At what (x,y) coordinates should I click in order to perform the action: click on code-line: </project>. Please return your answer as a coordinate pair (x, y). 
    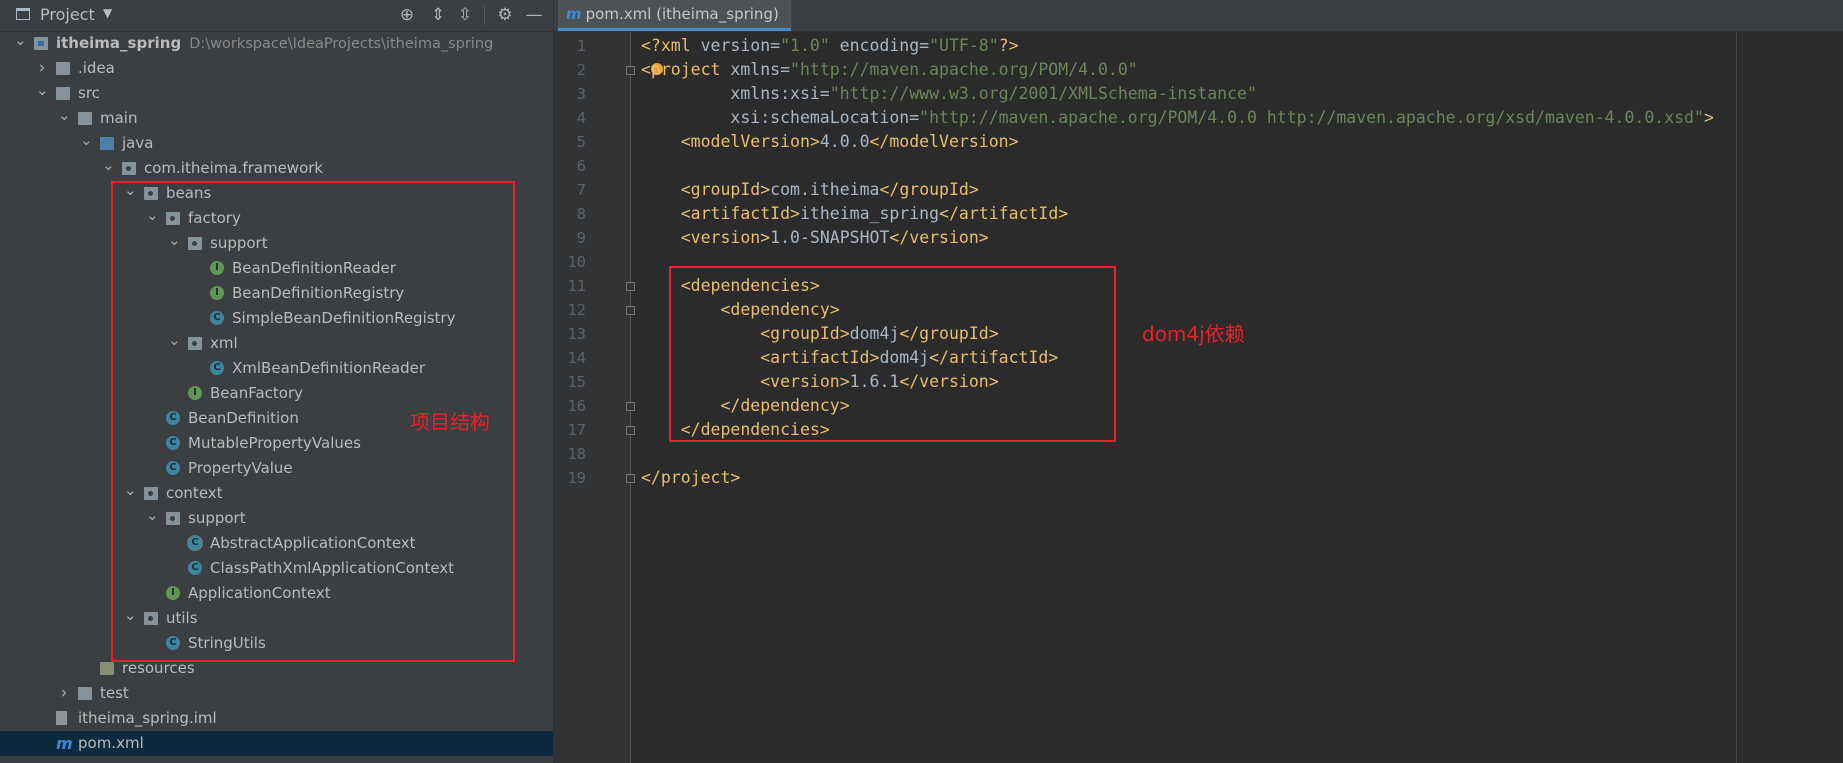
    Looking at the image, I should click on (691, 477).